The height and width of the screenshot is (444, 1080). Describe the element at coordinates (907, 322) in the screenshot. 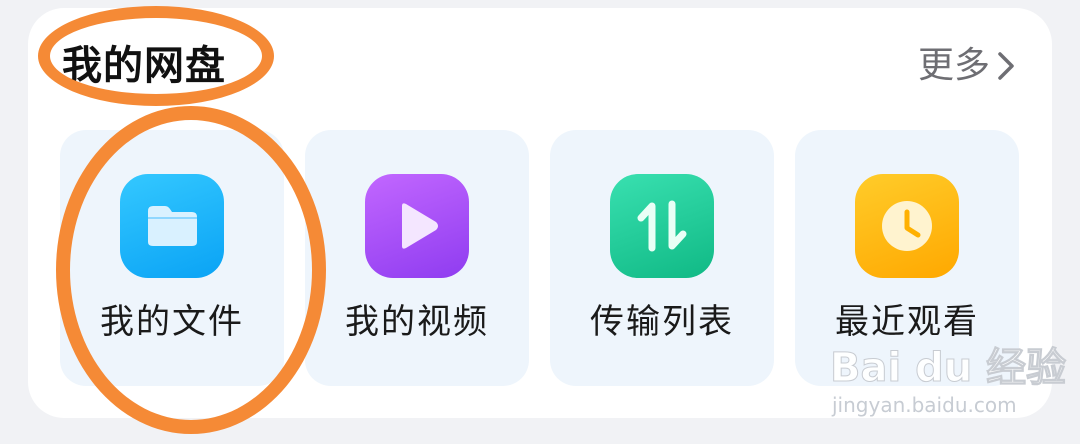

I see `tile-label: 最近观看` at that location.